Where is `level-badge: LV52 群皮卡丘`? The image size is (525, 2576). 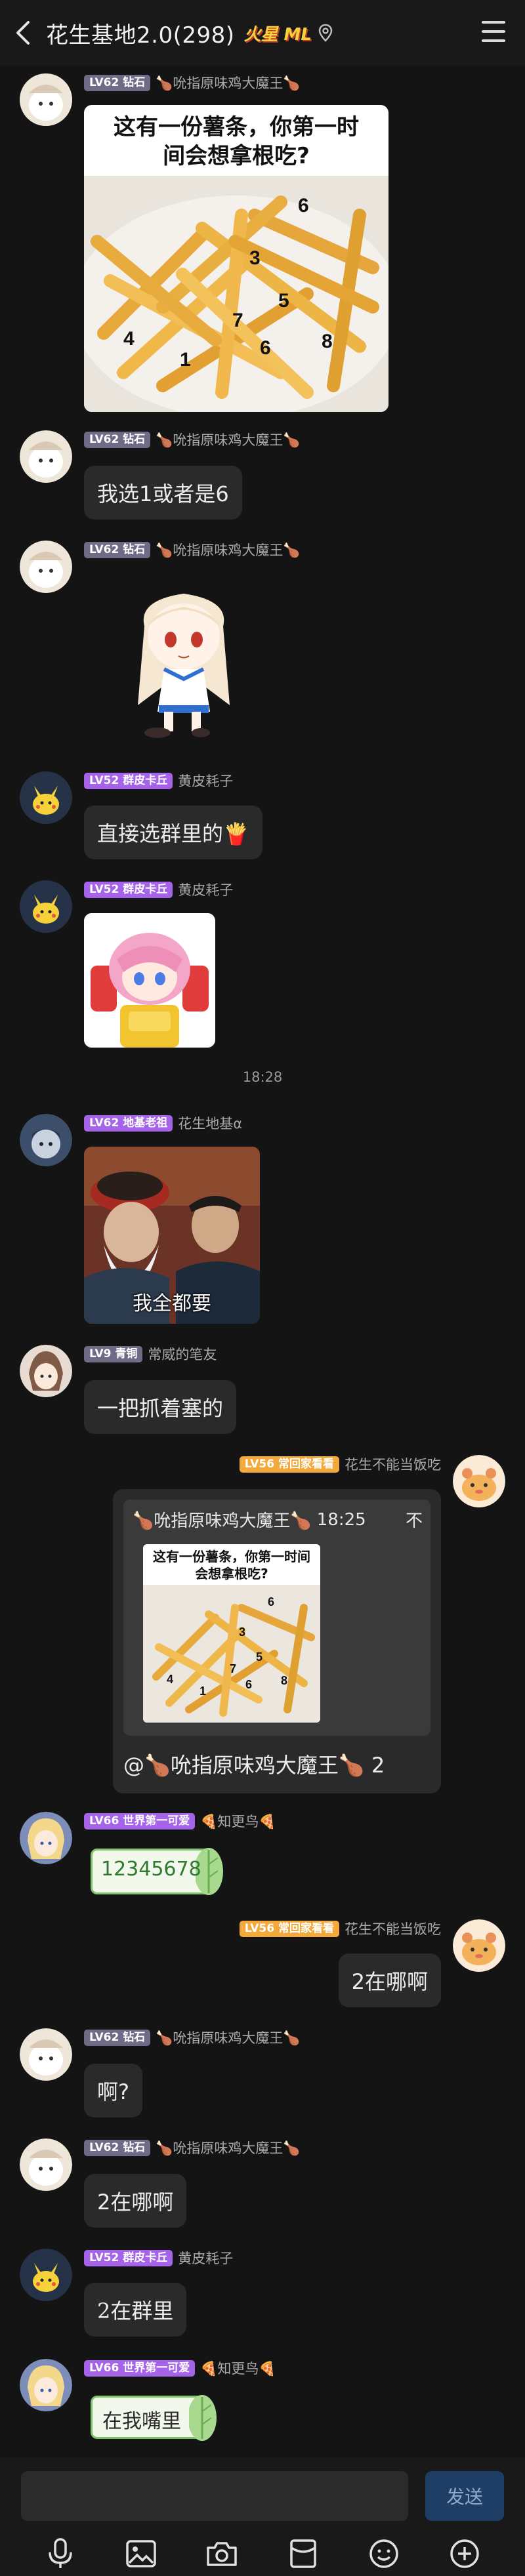
level-badge: LV52 群皮卡丘 is located at coordinates (128, 889).